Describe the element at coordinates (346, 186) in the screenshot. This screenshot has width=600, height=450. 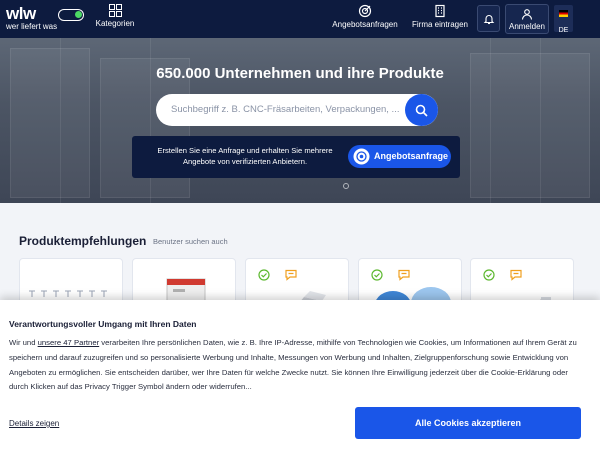
I see `carousel-dot` at that location.